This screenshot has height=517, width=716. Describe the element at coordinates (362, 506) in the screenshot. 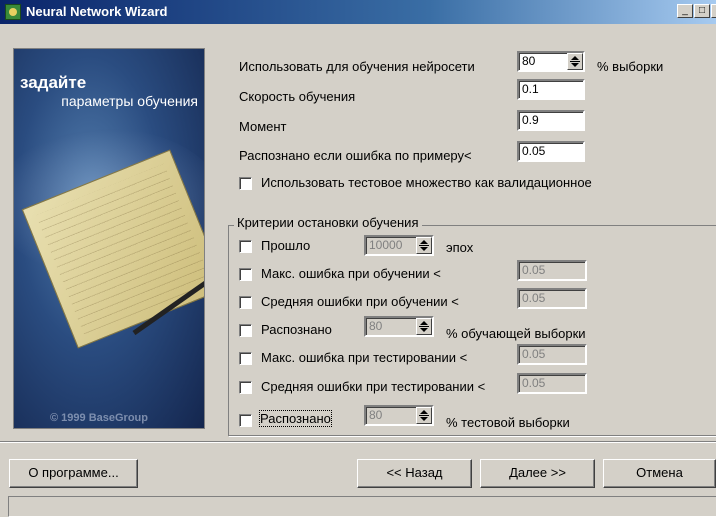

I see `status-bar` at that location.